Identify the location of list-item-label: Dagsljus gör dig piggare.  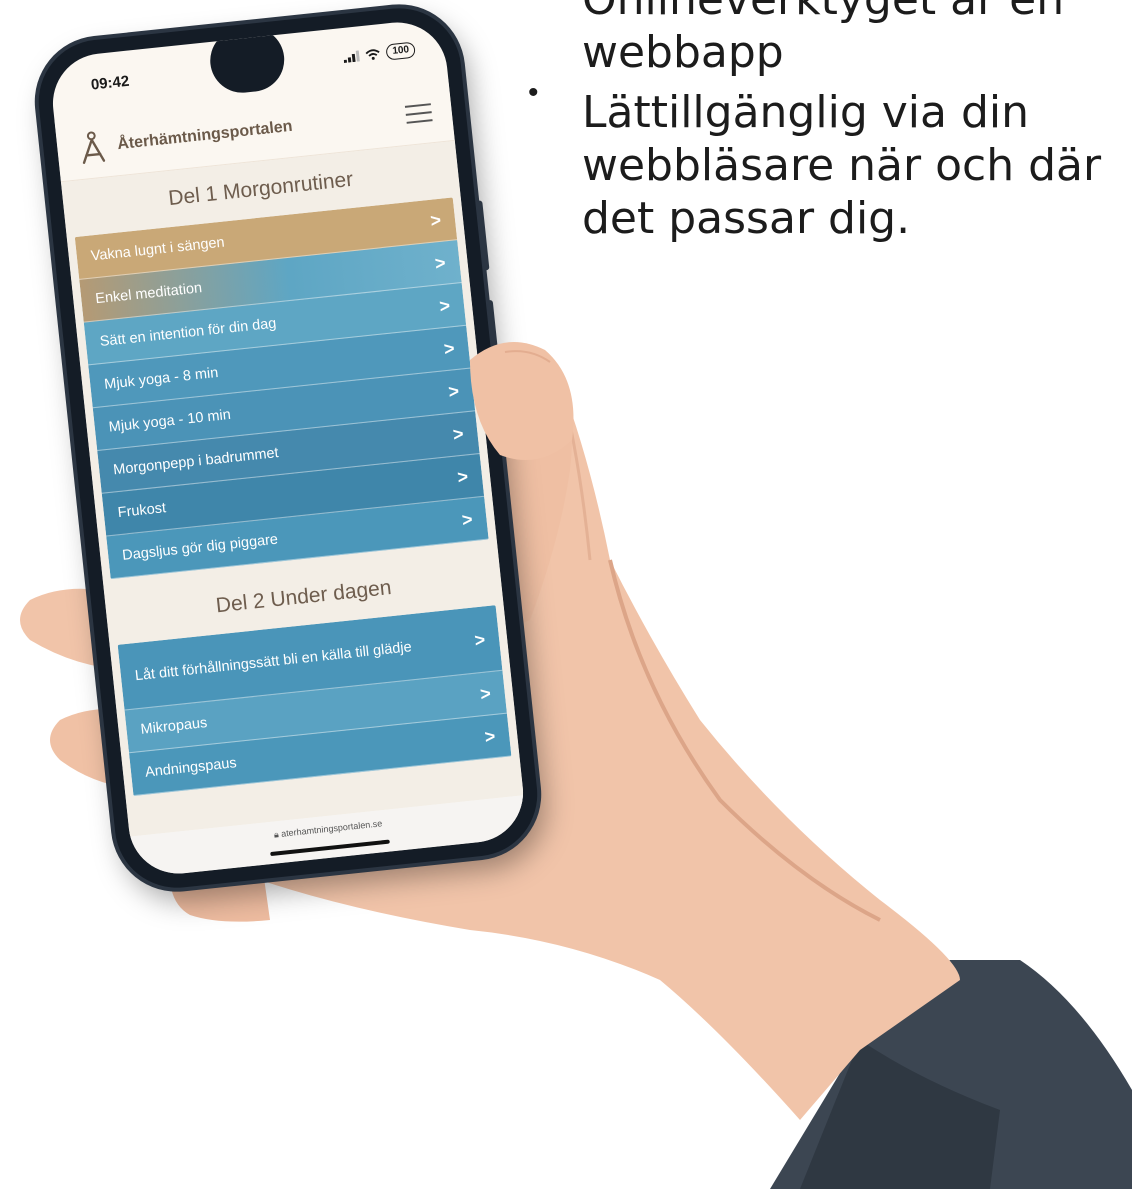
(200, 547).